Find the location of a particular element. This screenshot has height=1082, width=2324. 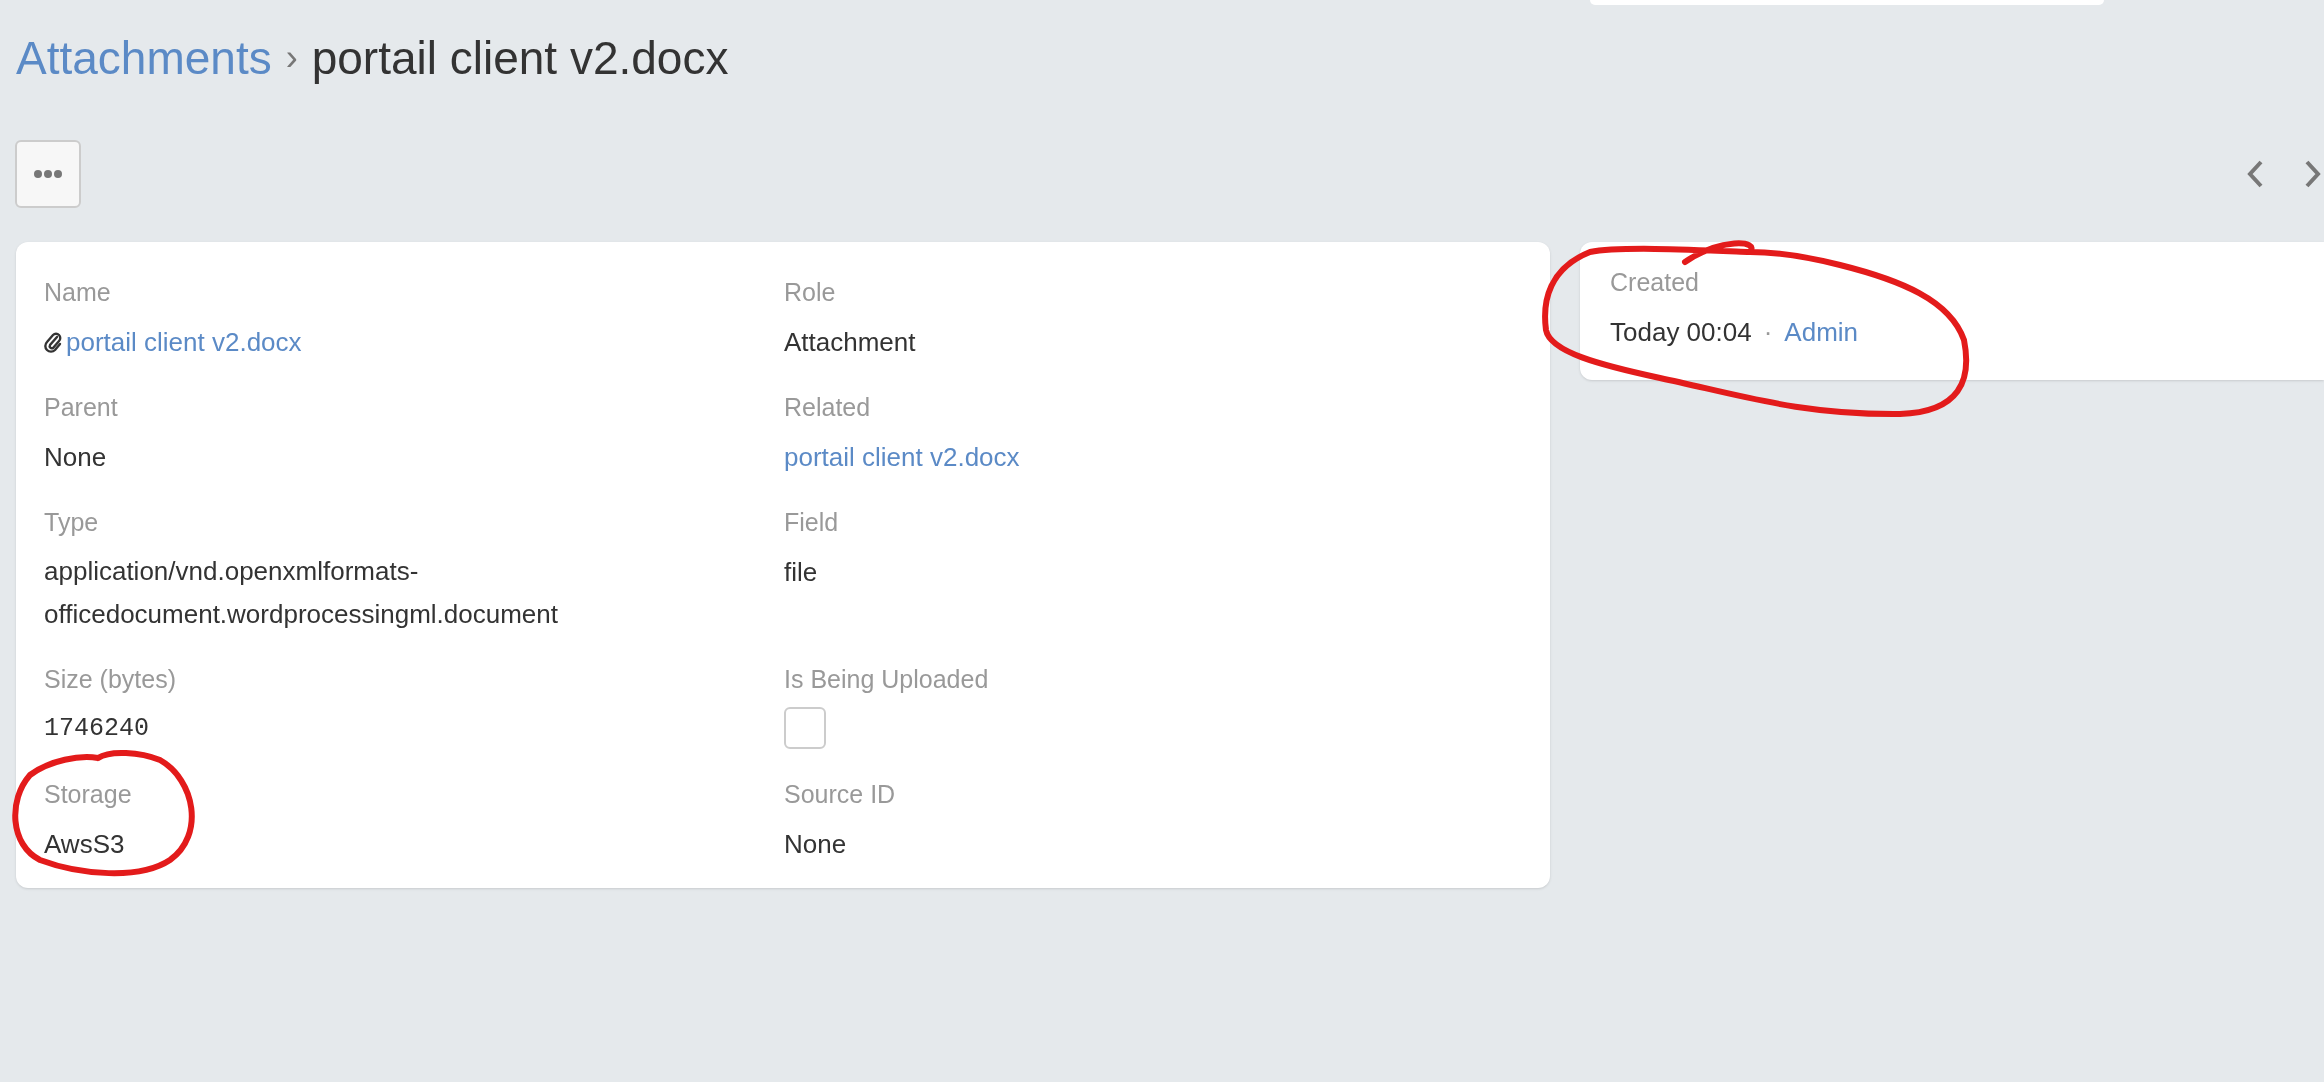

field-value: application/vnd.openxmlformats- officedocument.wordprocessingml.document is located at coordinates (301, 593).